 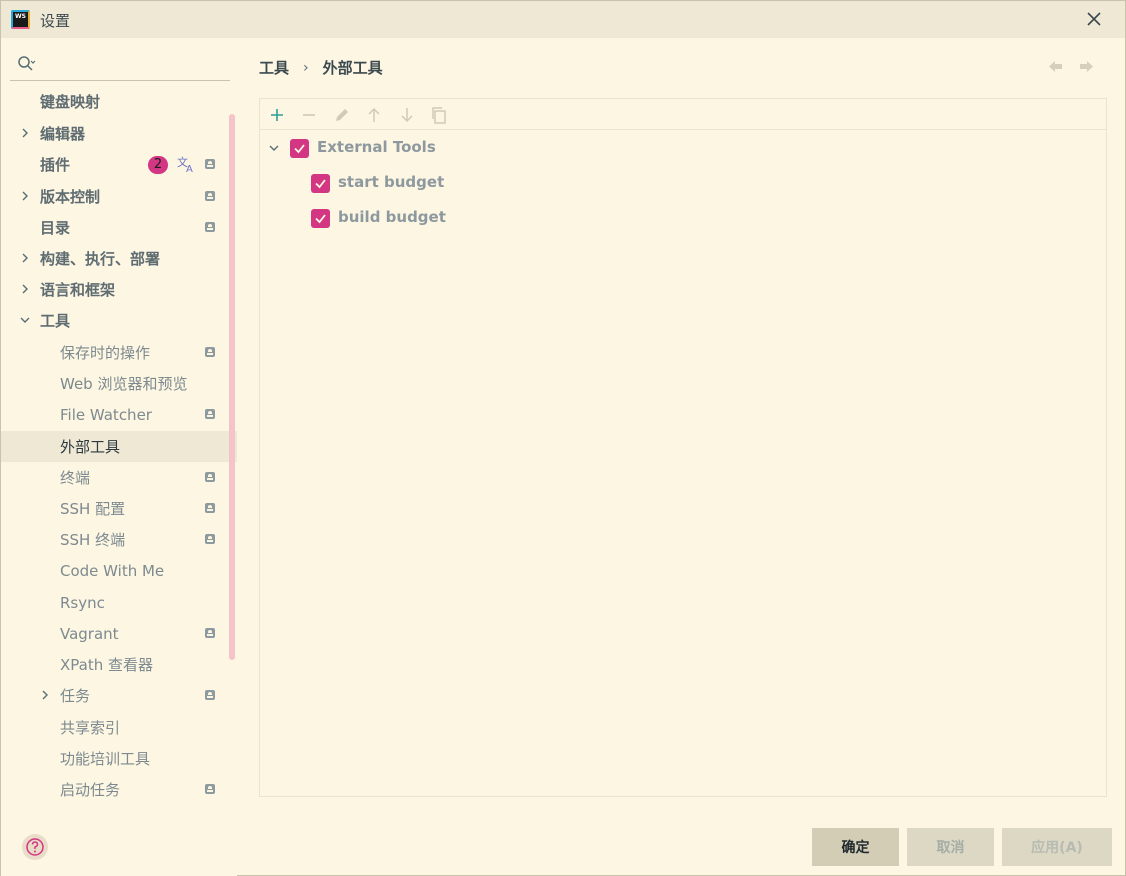 What do you see at coordinates (683, 183) in the screenshot?
I see `tree-row-start-budget: start budget` at bounding box center [683, 183].